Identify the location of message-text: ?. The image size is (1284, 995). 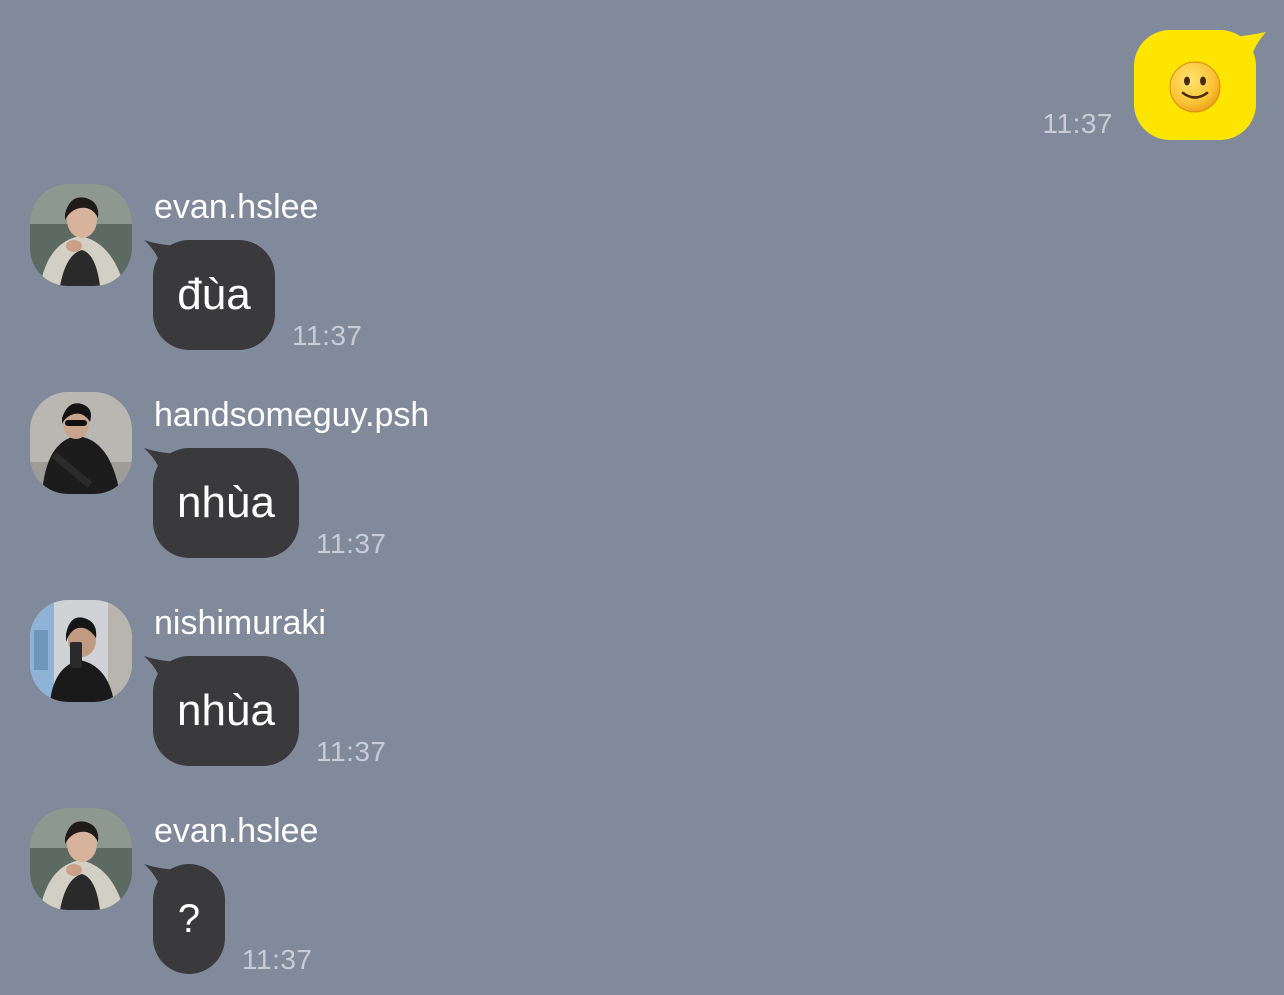
(189, 918).